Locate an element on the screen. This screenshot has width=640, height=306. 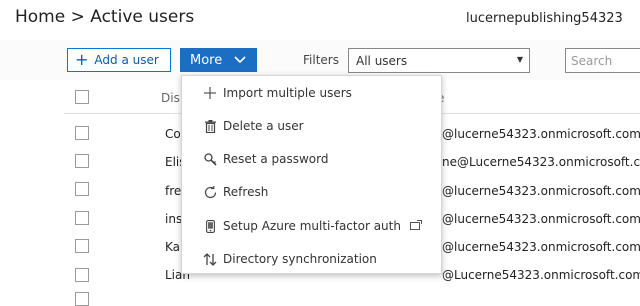
row-display-name: Co is located at coordinates (173, 134).